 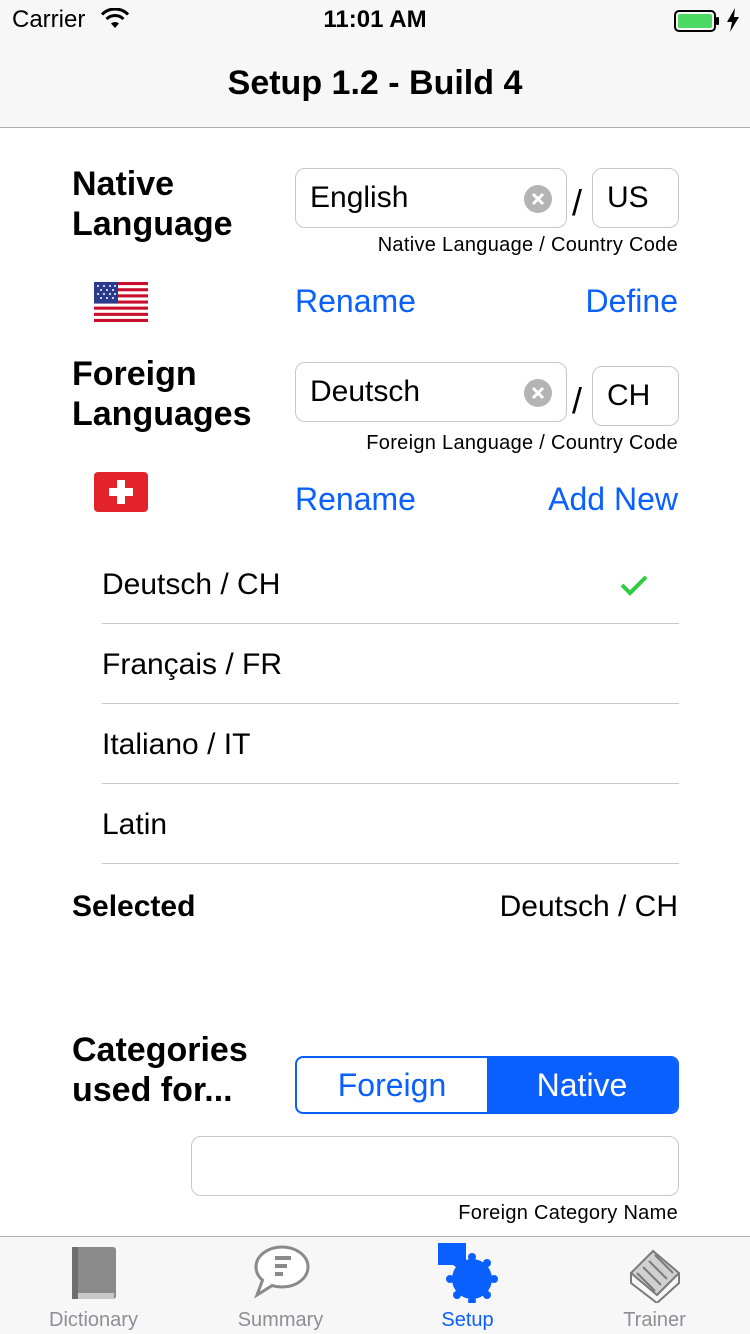 I want to click on book-icon, so click(x=93, y=1273).